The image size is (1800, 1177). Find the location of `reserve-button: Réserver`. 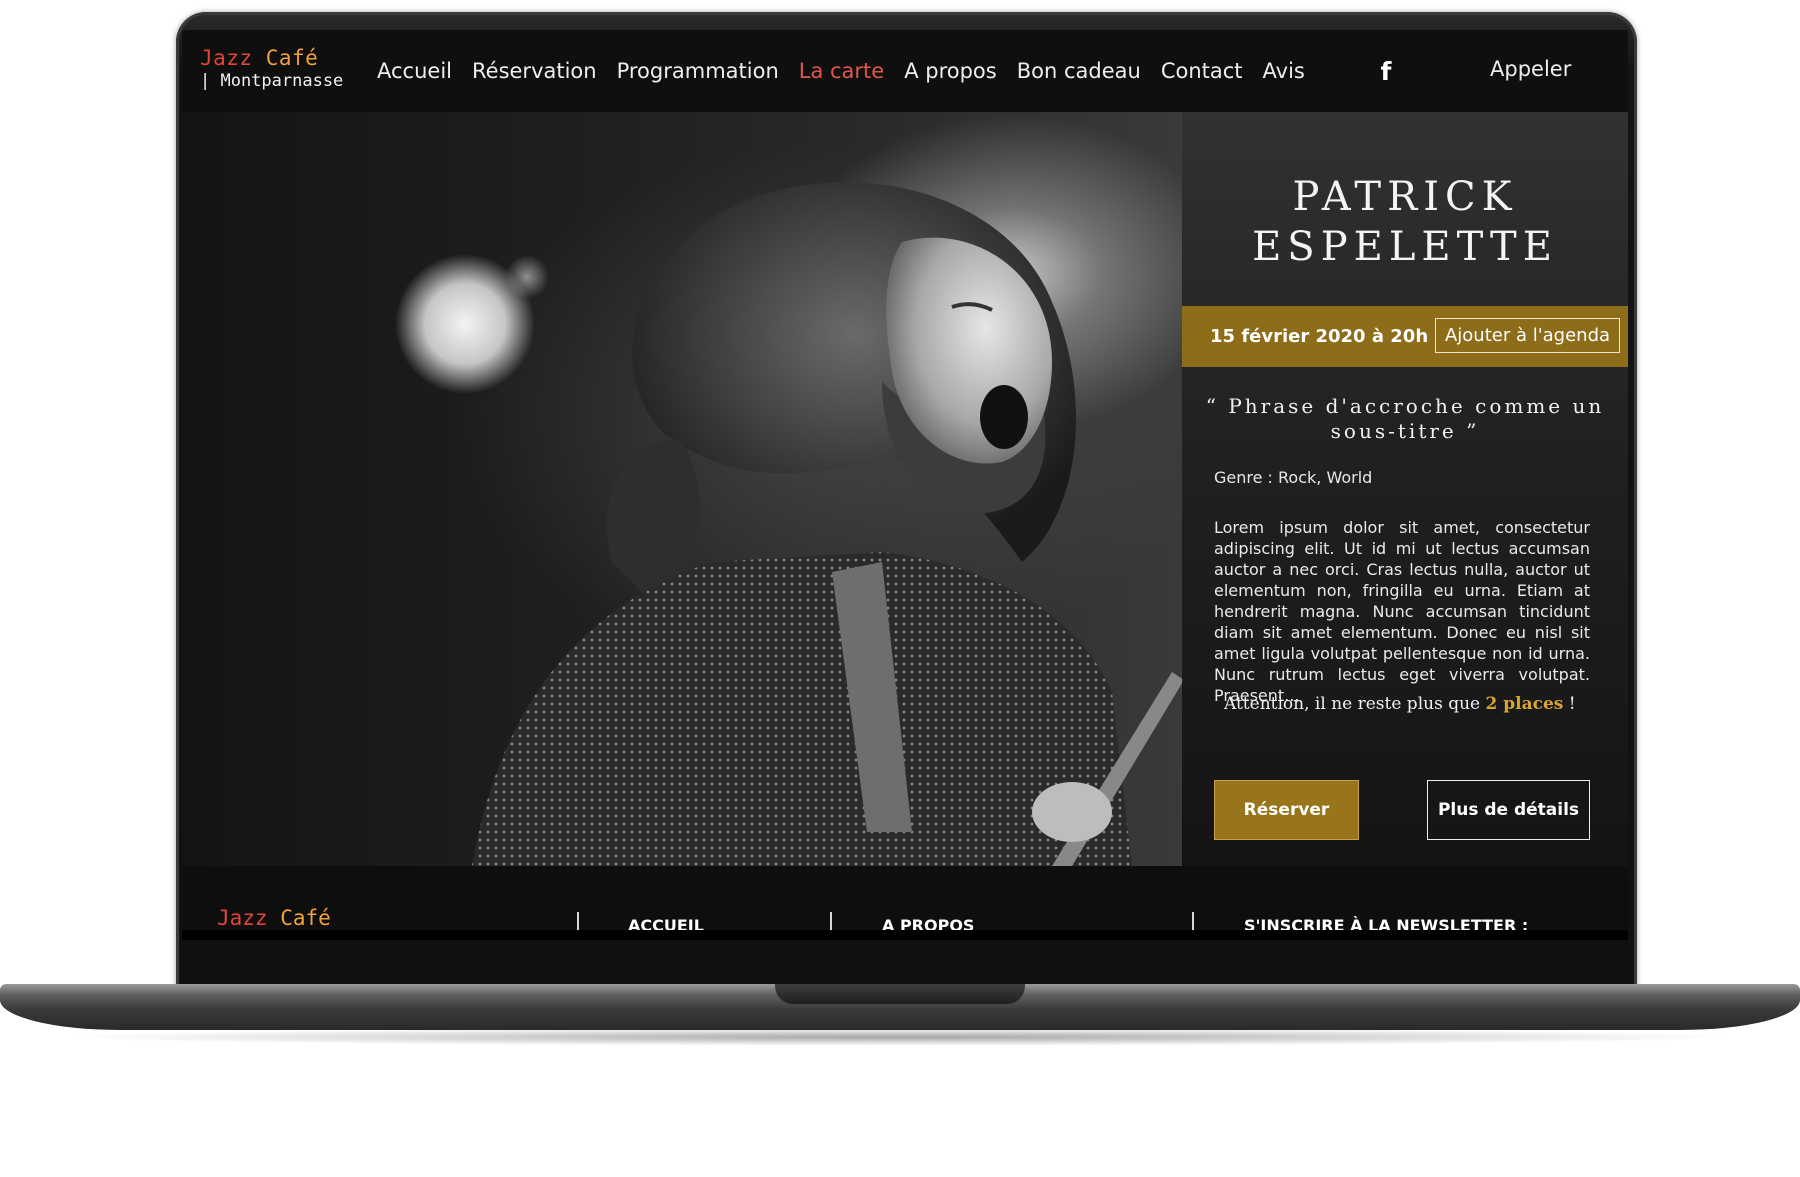

reserve-button: Réserver is located at coordinates (1286, 810).